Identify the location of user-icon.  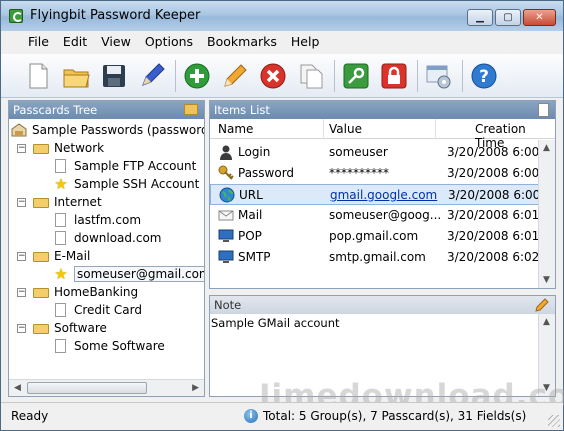
(226, 152).